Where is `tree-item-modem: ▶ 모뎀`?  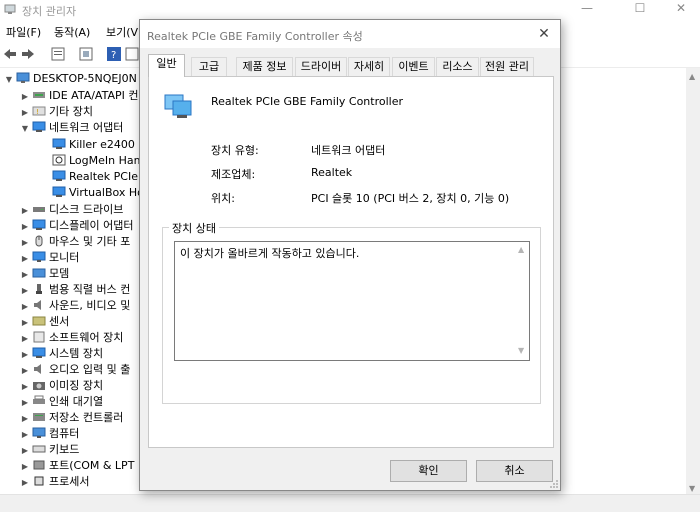 tree-item-modem: ▶ 모뎀 is located at coordinates (44, 274).